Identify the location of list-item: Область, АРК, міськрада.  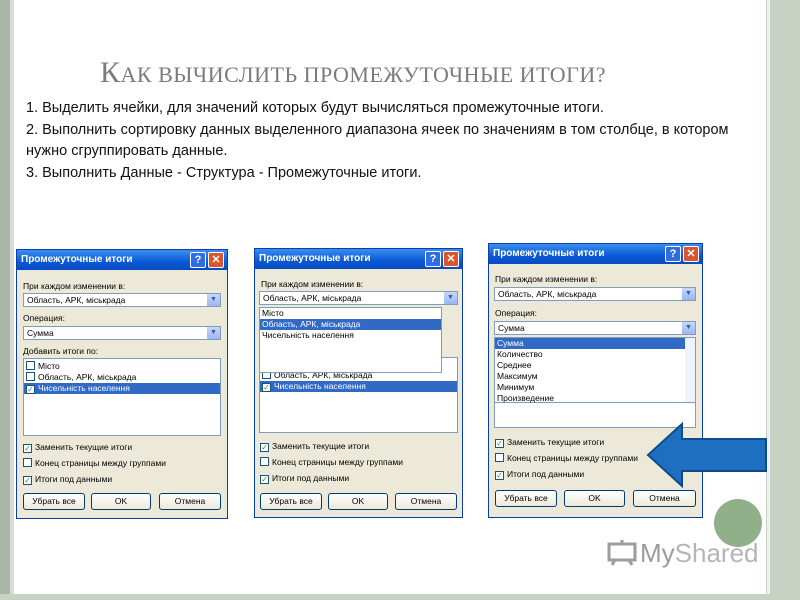
(122, 377).